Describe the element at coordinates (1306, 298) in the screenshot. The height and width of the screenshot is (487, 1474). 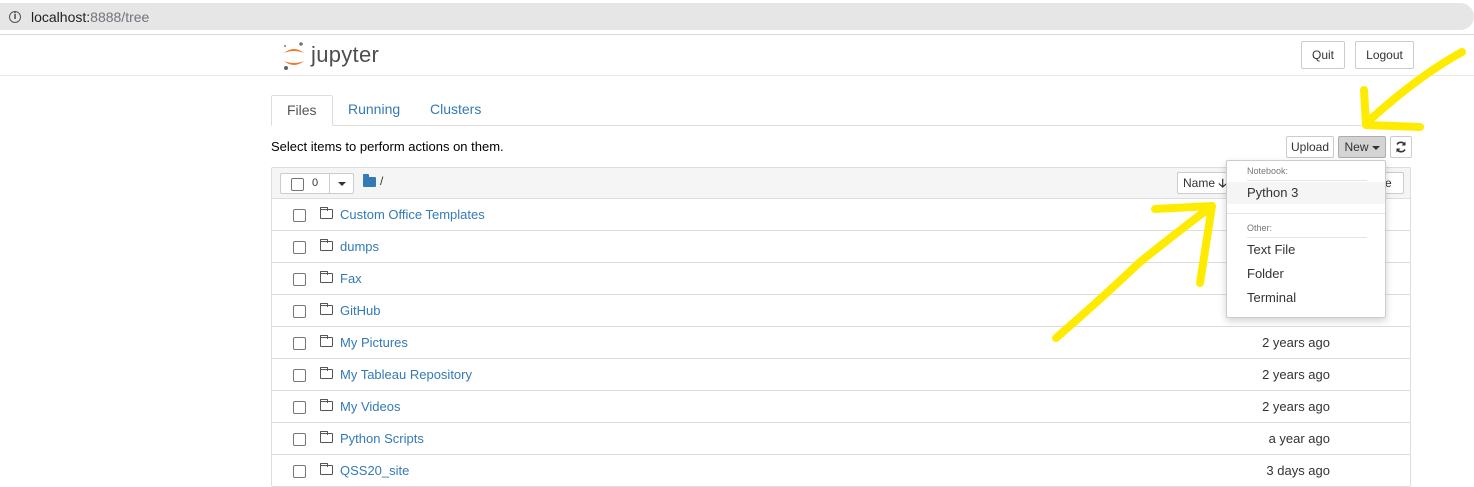
I see `menu-item-terminal: Terminal` at that location.